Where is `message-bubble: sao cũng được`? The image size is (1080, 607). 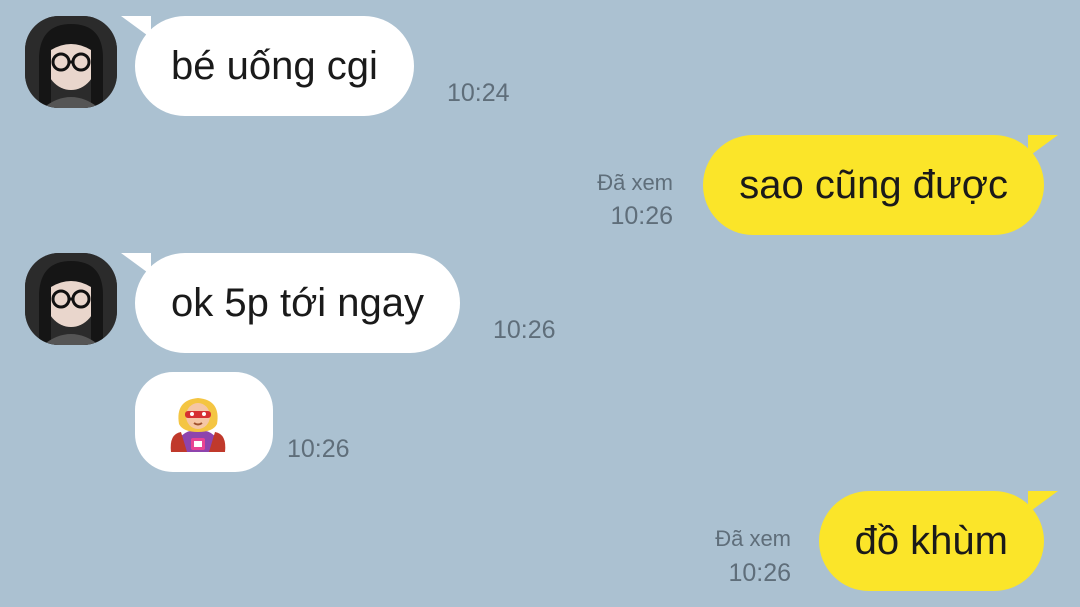
message-bubble: sao cũng được is located at coordinates (880, 185).